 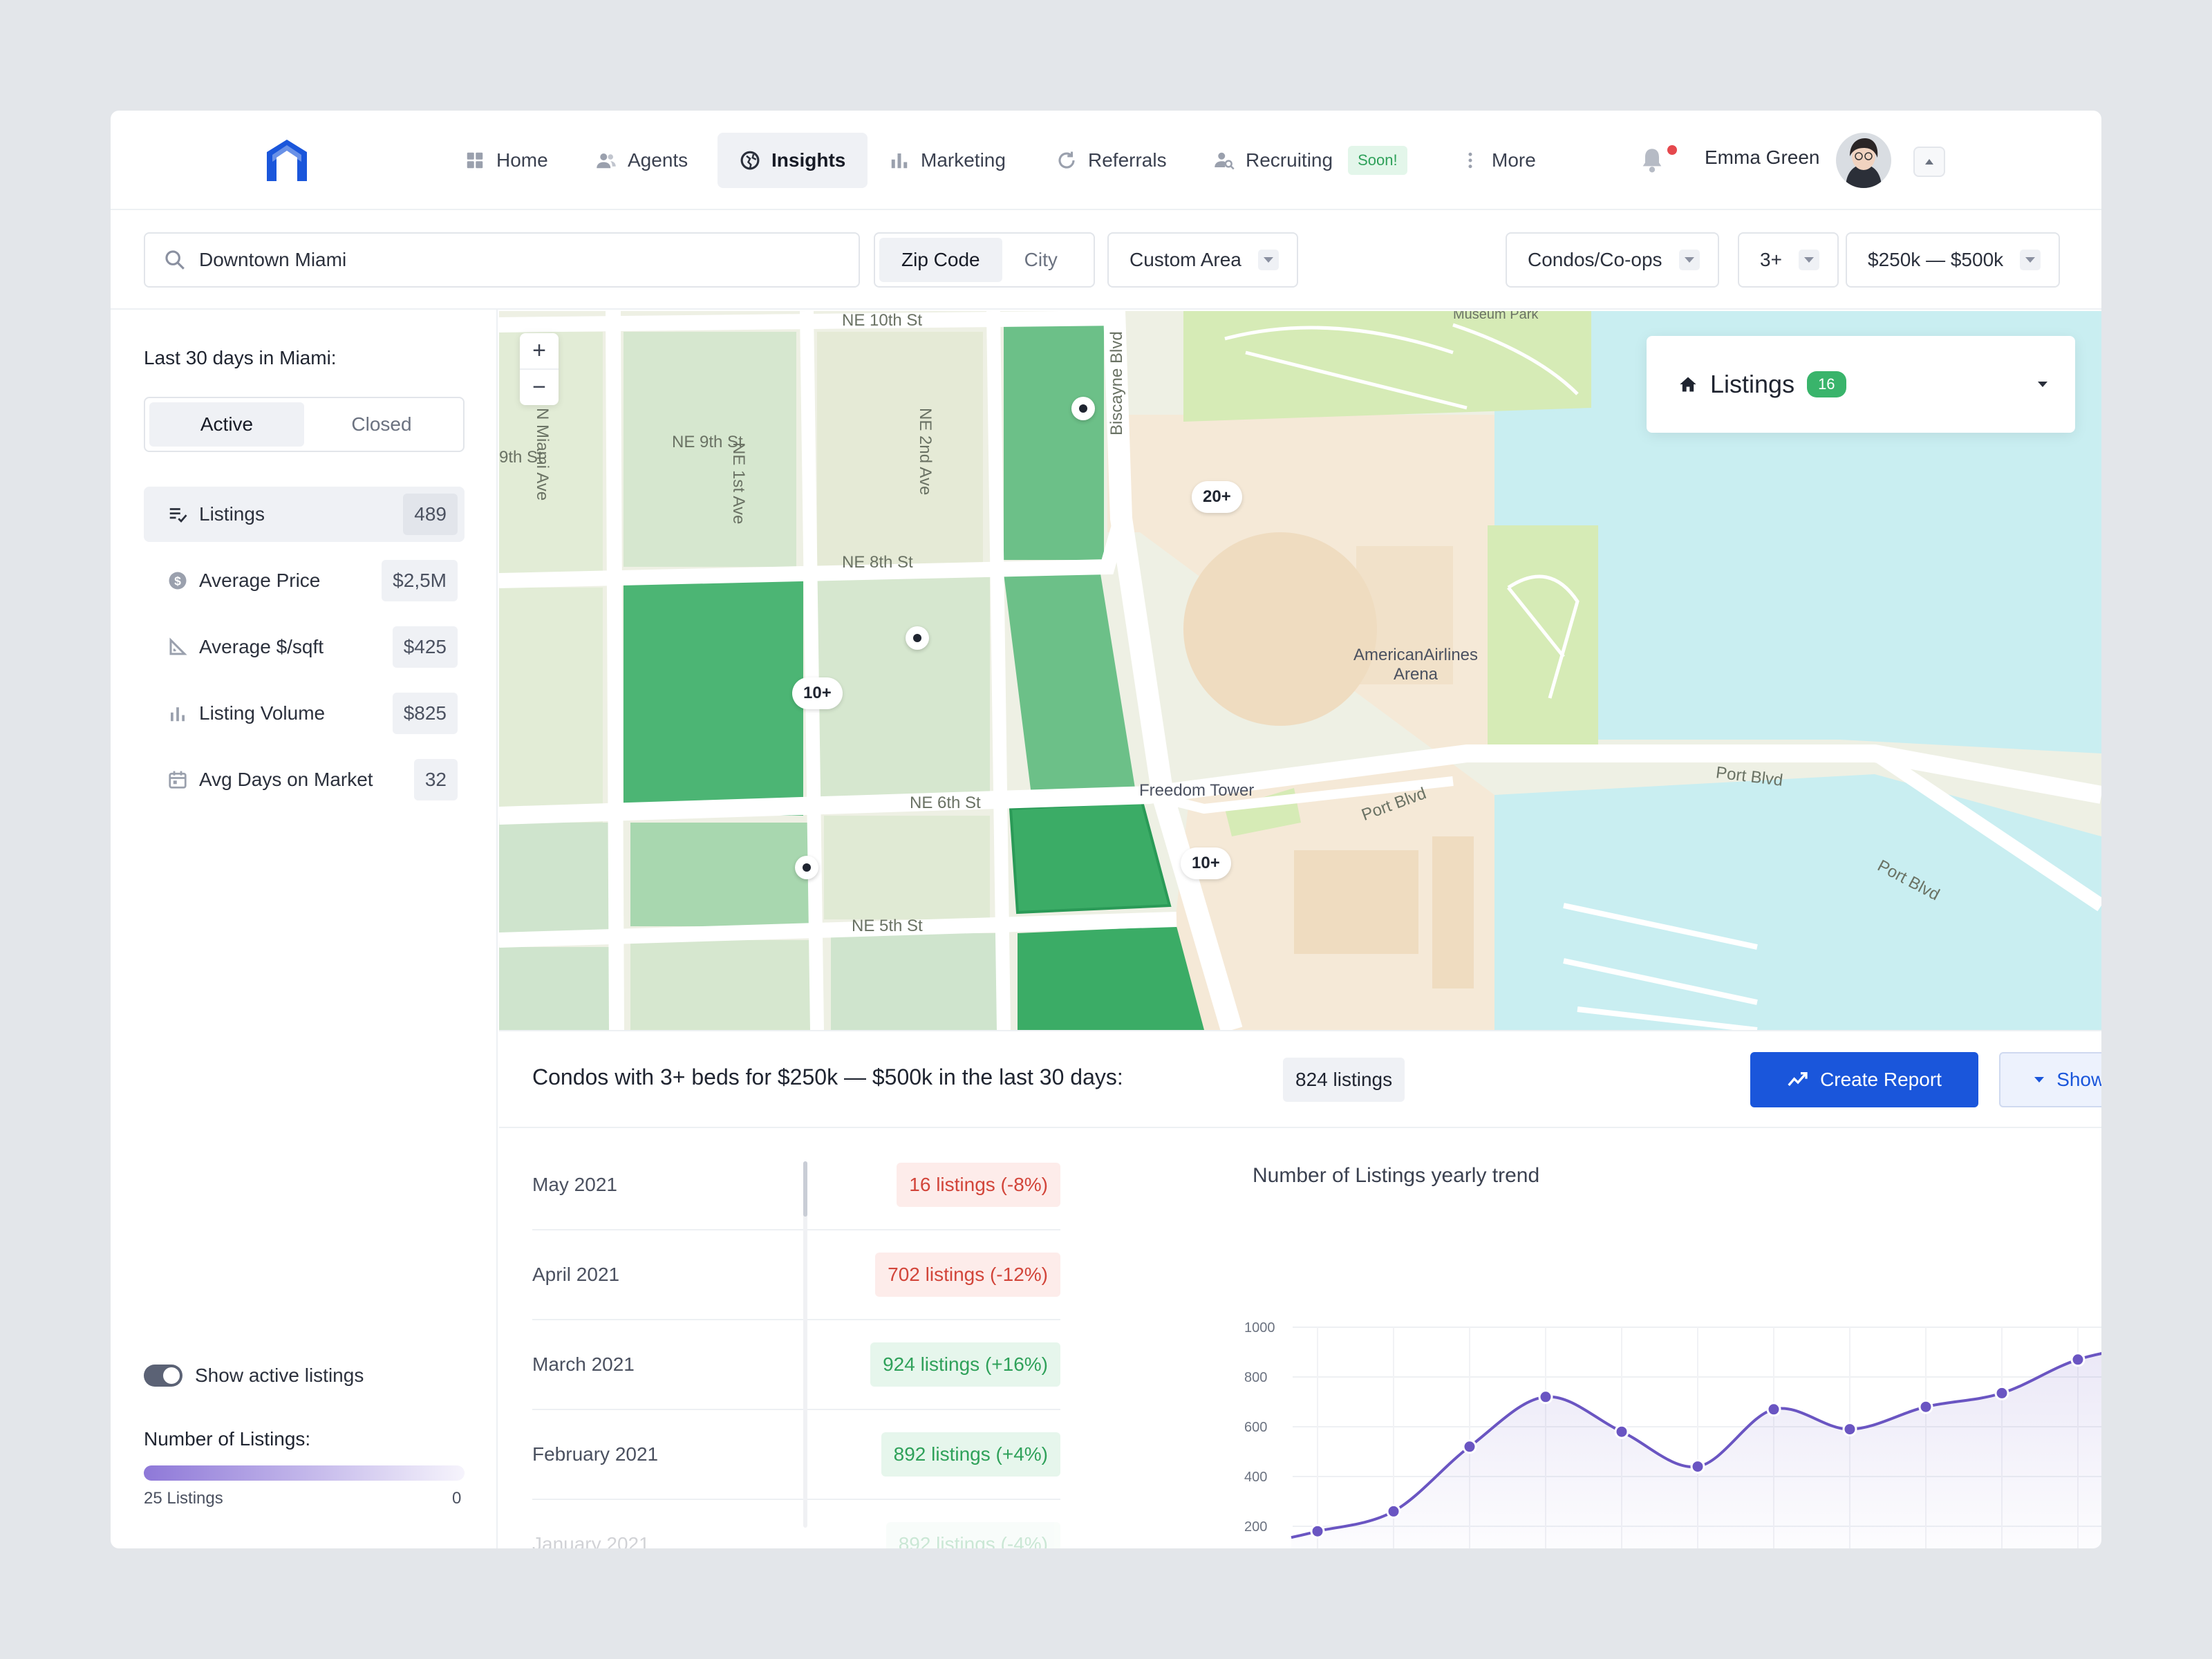 What do you see at coordinates (475, 160) in the screenshot?
I see `grid-icon` at bounding box center [475, 160].